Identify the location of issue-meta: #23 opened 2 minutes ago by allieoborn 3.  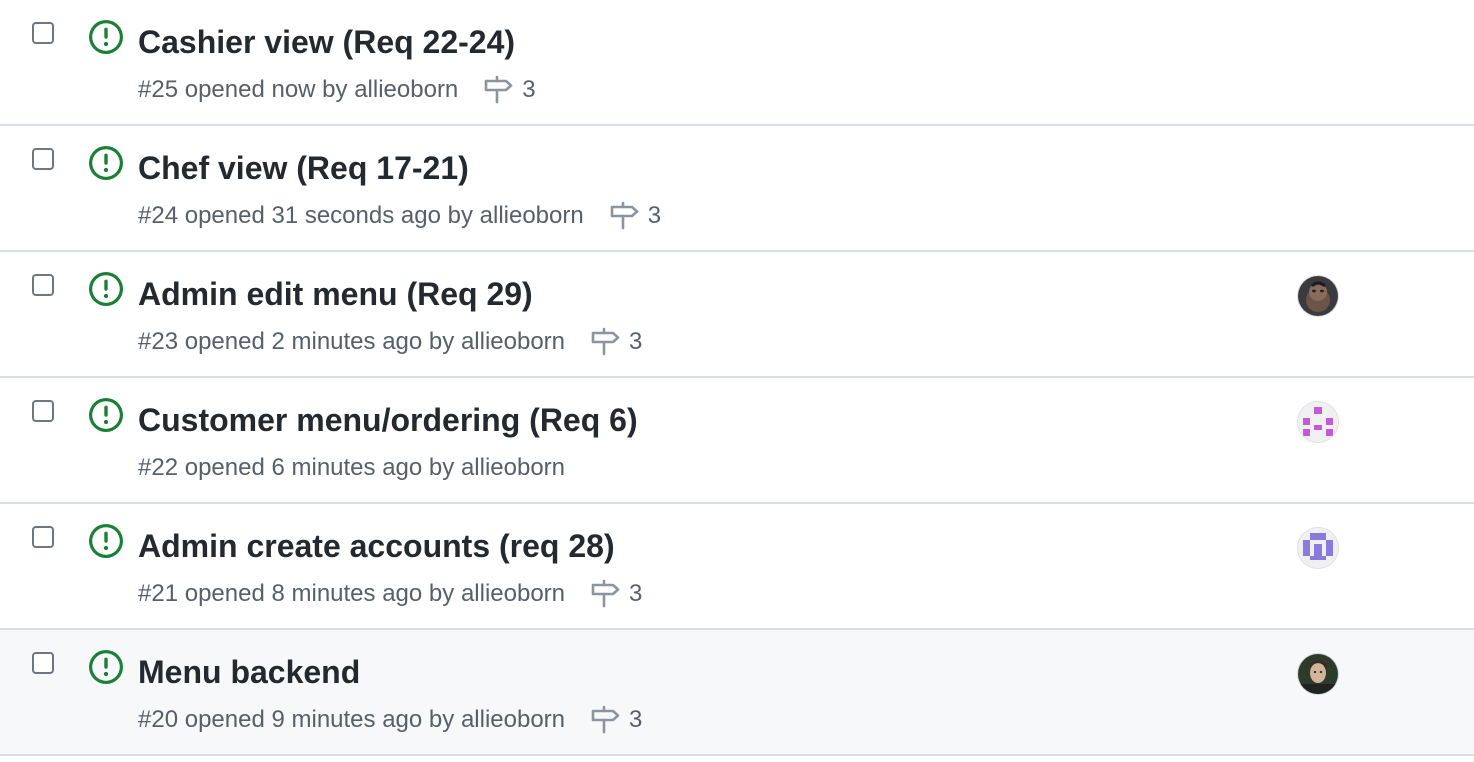
(390, 342).